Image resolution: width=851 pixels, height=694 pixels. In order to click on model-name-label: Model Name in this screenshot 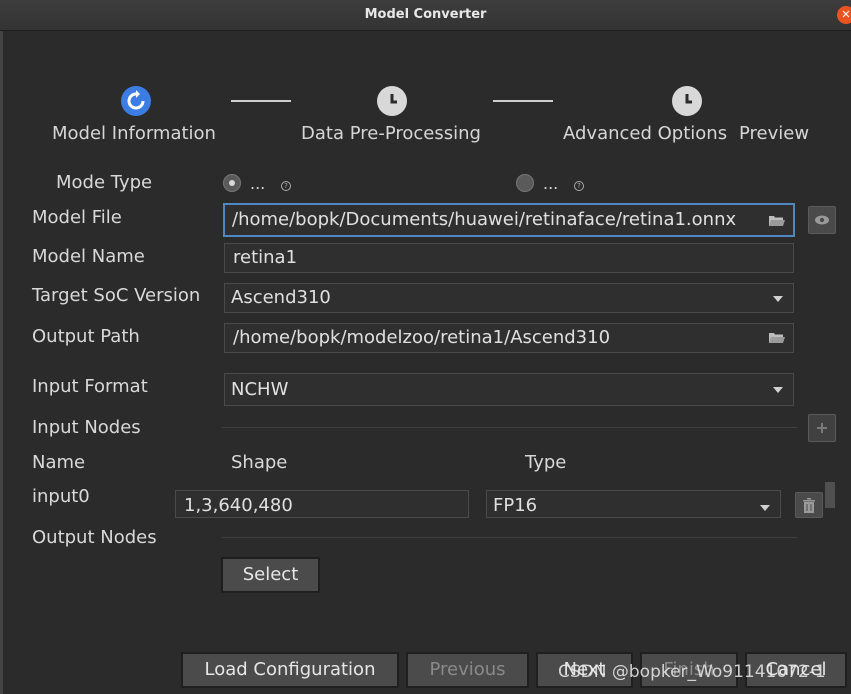, I will do `click(88, 256)`.